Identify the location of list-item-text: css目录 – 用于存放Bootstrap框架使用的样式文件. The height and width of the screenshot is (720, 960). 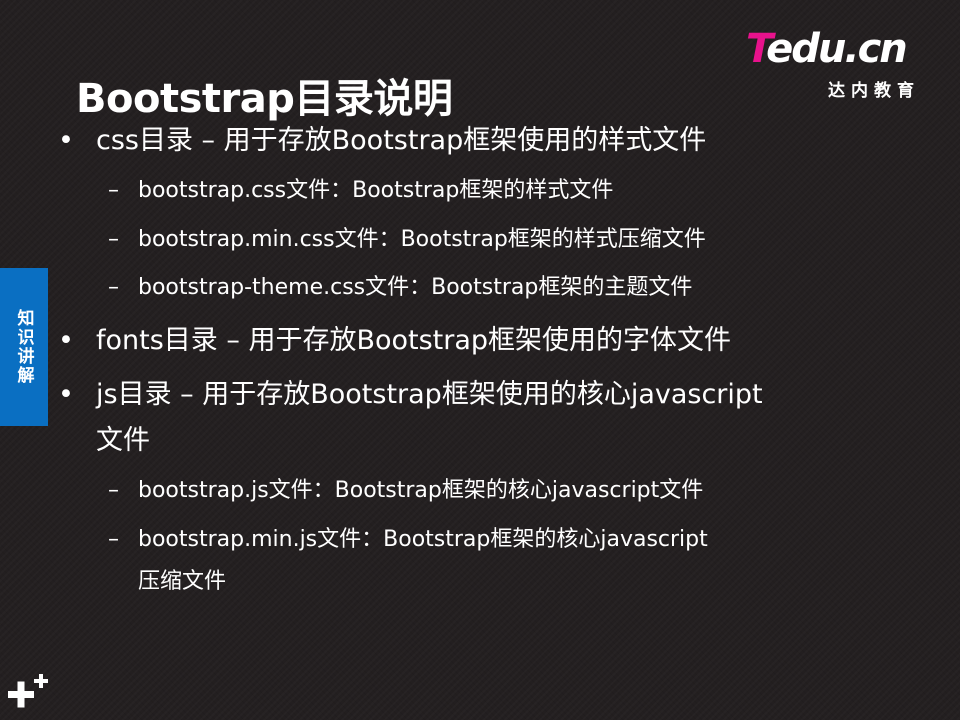
(401, 140).